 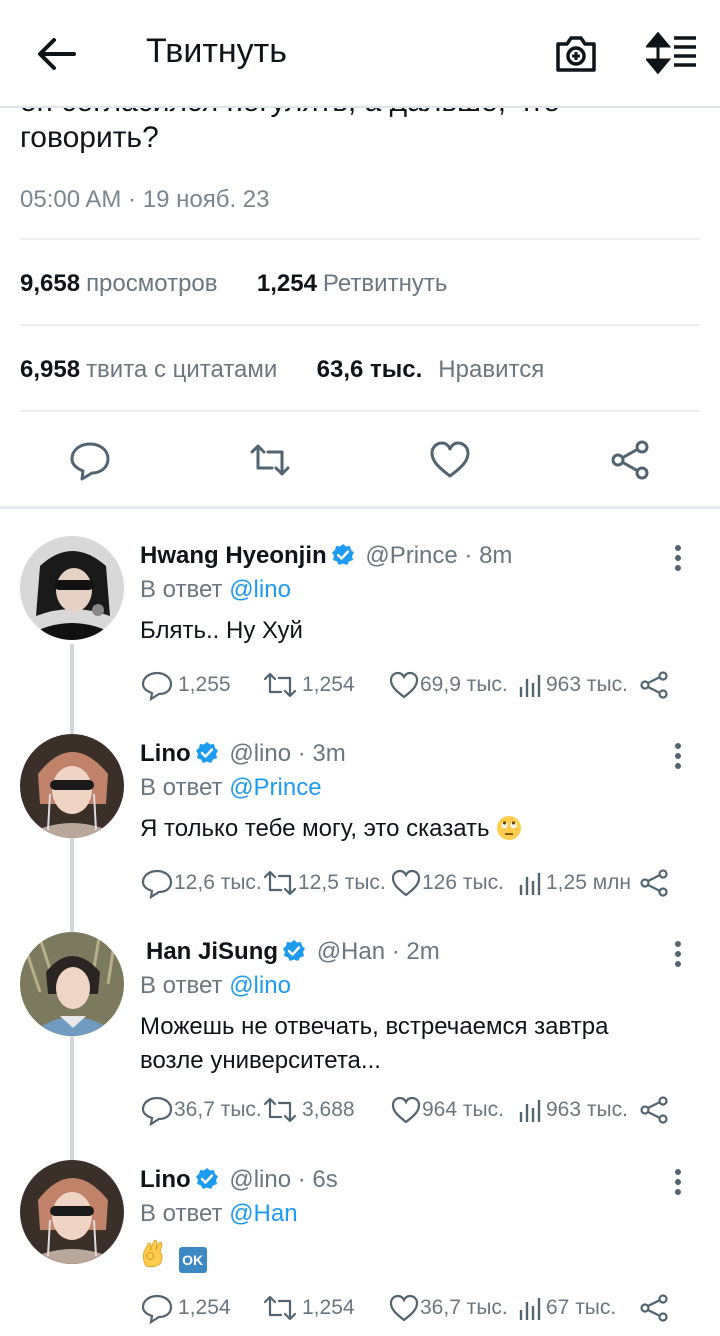 I want to click on reply-text: Блять.. Ну Хуй, so click(x=221, y=630).